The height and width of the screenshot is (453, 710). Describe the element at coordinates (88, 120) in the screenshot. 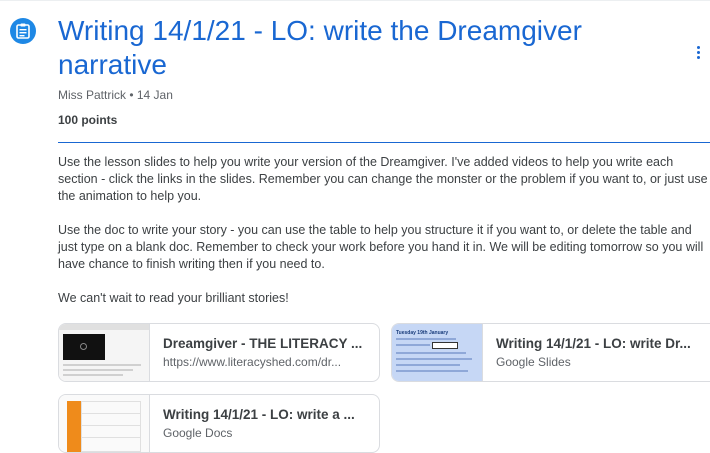

I see `assignment-points: 100 points` at that location.